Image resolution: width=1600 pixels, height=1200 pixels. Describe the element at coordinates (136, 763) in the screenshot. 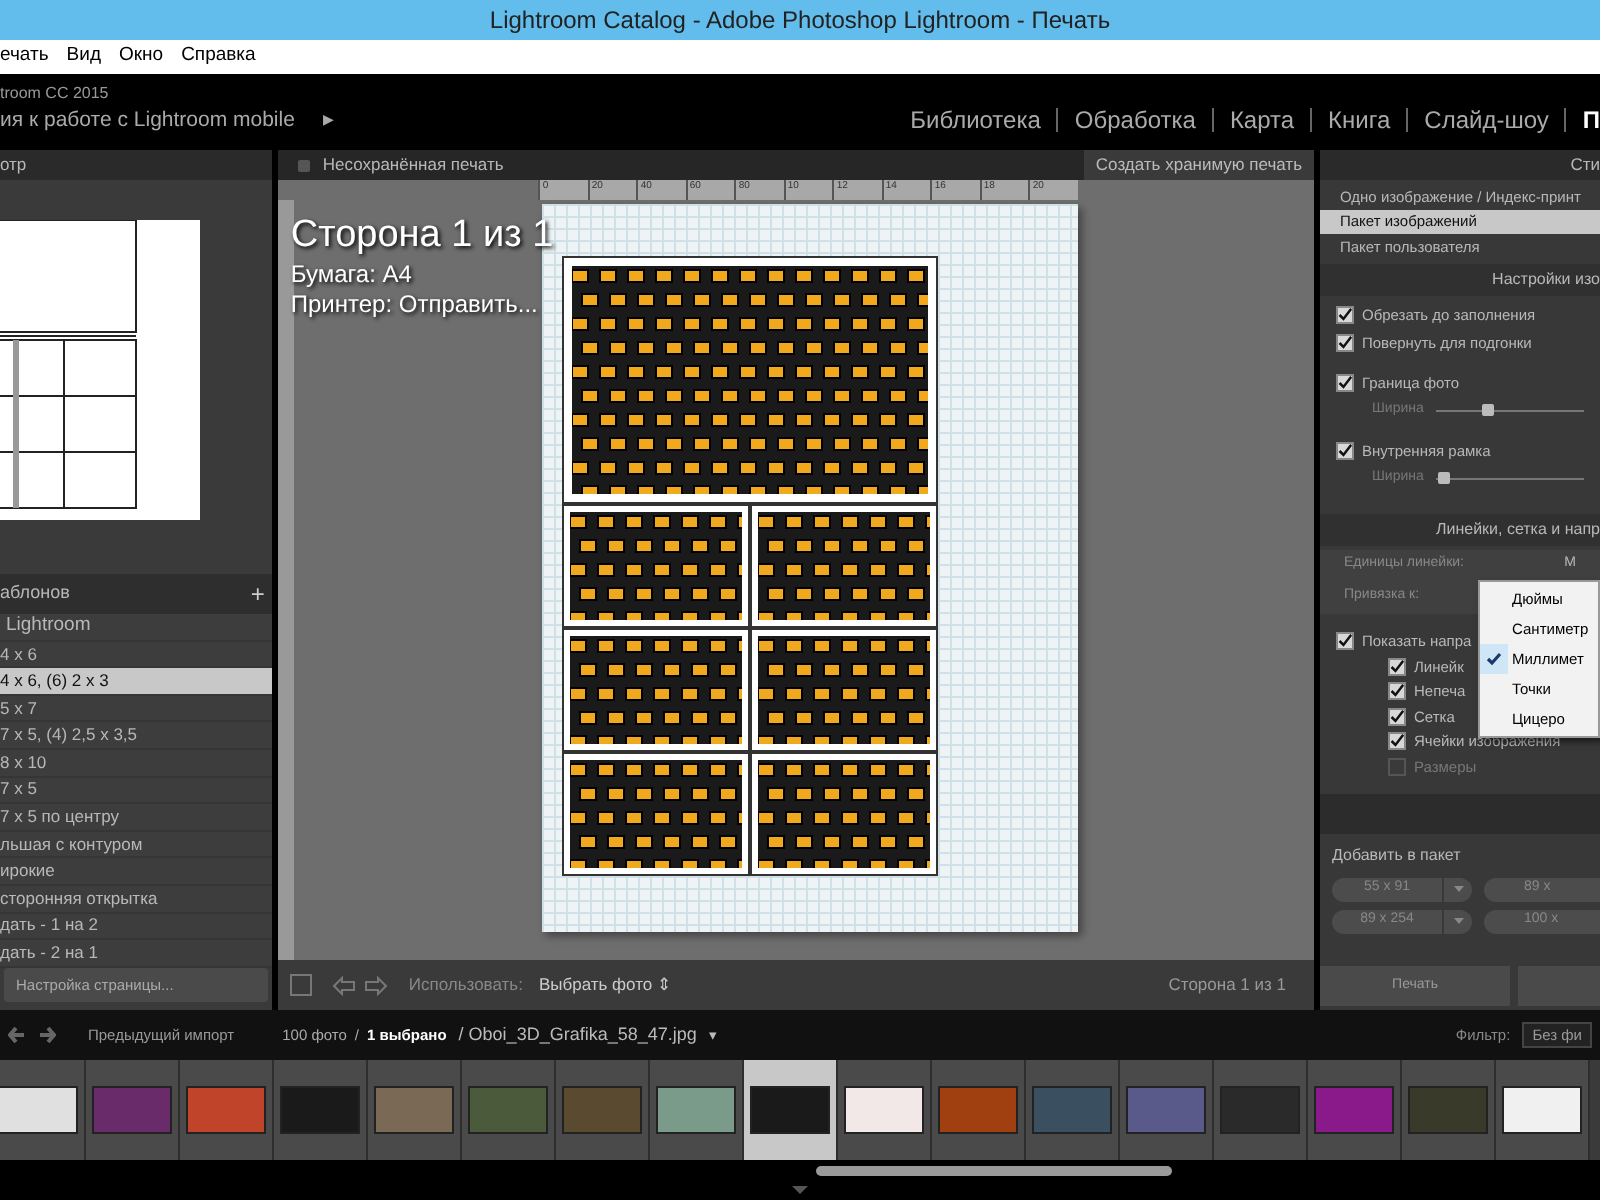

I see `template-item: 8 x 10` at that location.